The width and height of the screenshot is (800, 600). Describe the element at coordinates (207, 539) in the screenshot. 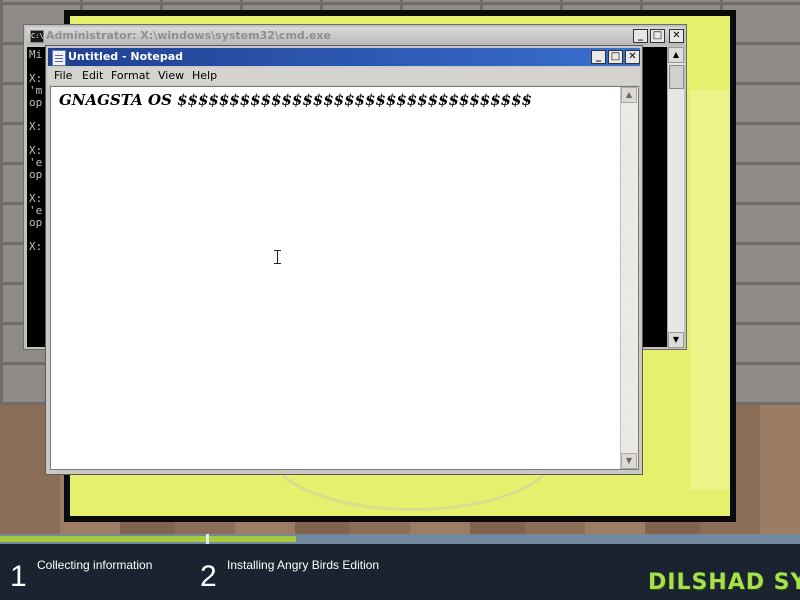

I see `progress-step-divider` at that location.